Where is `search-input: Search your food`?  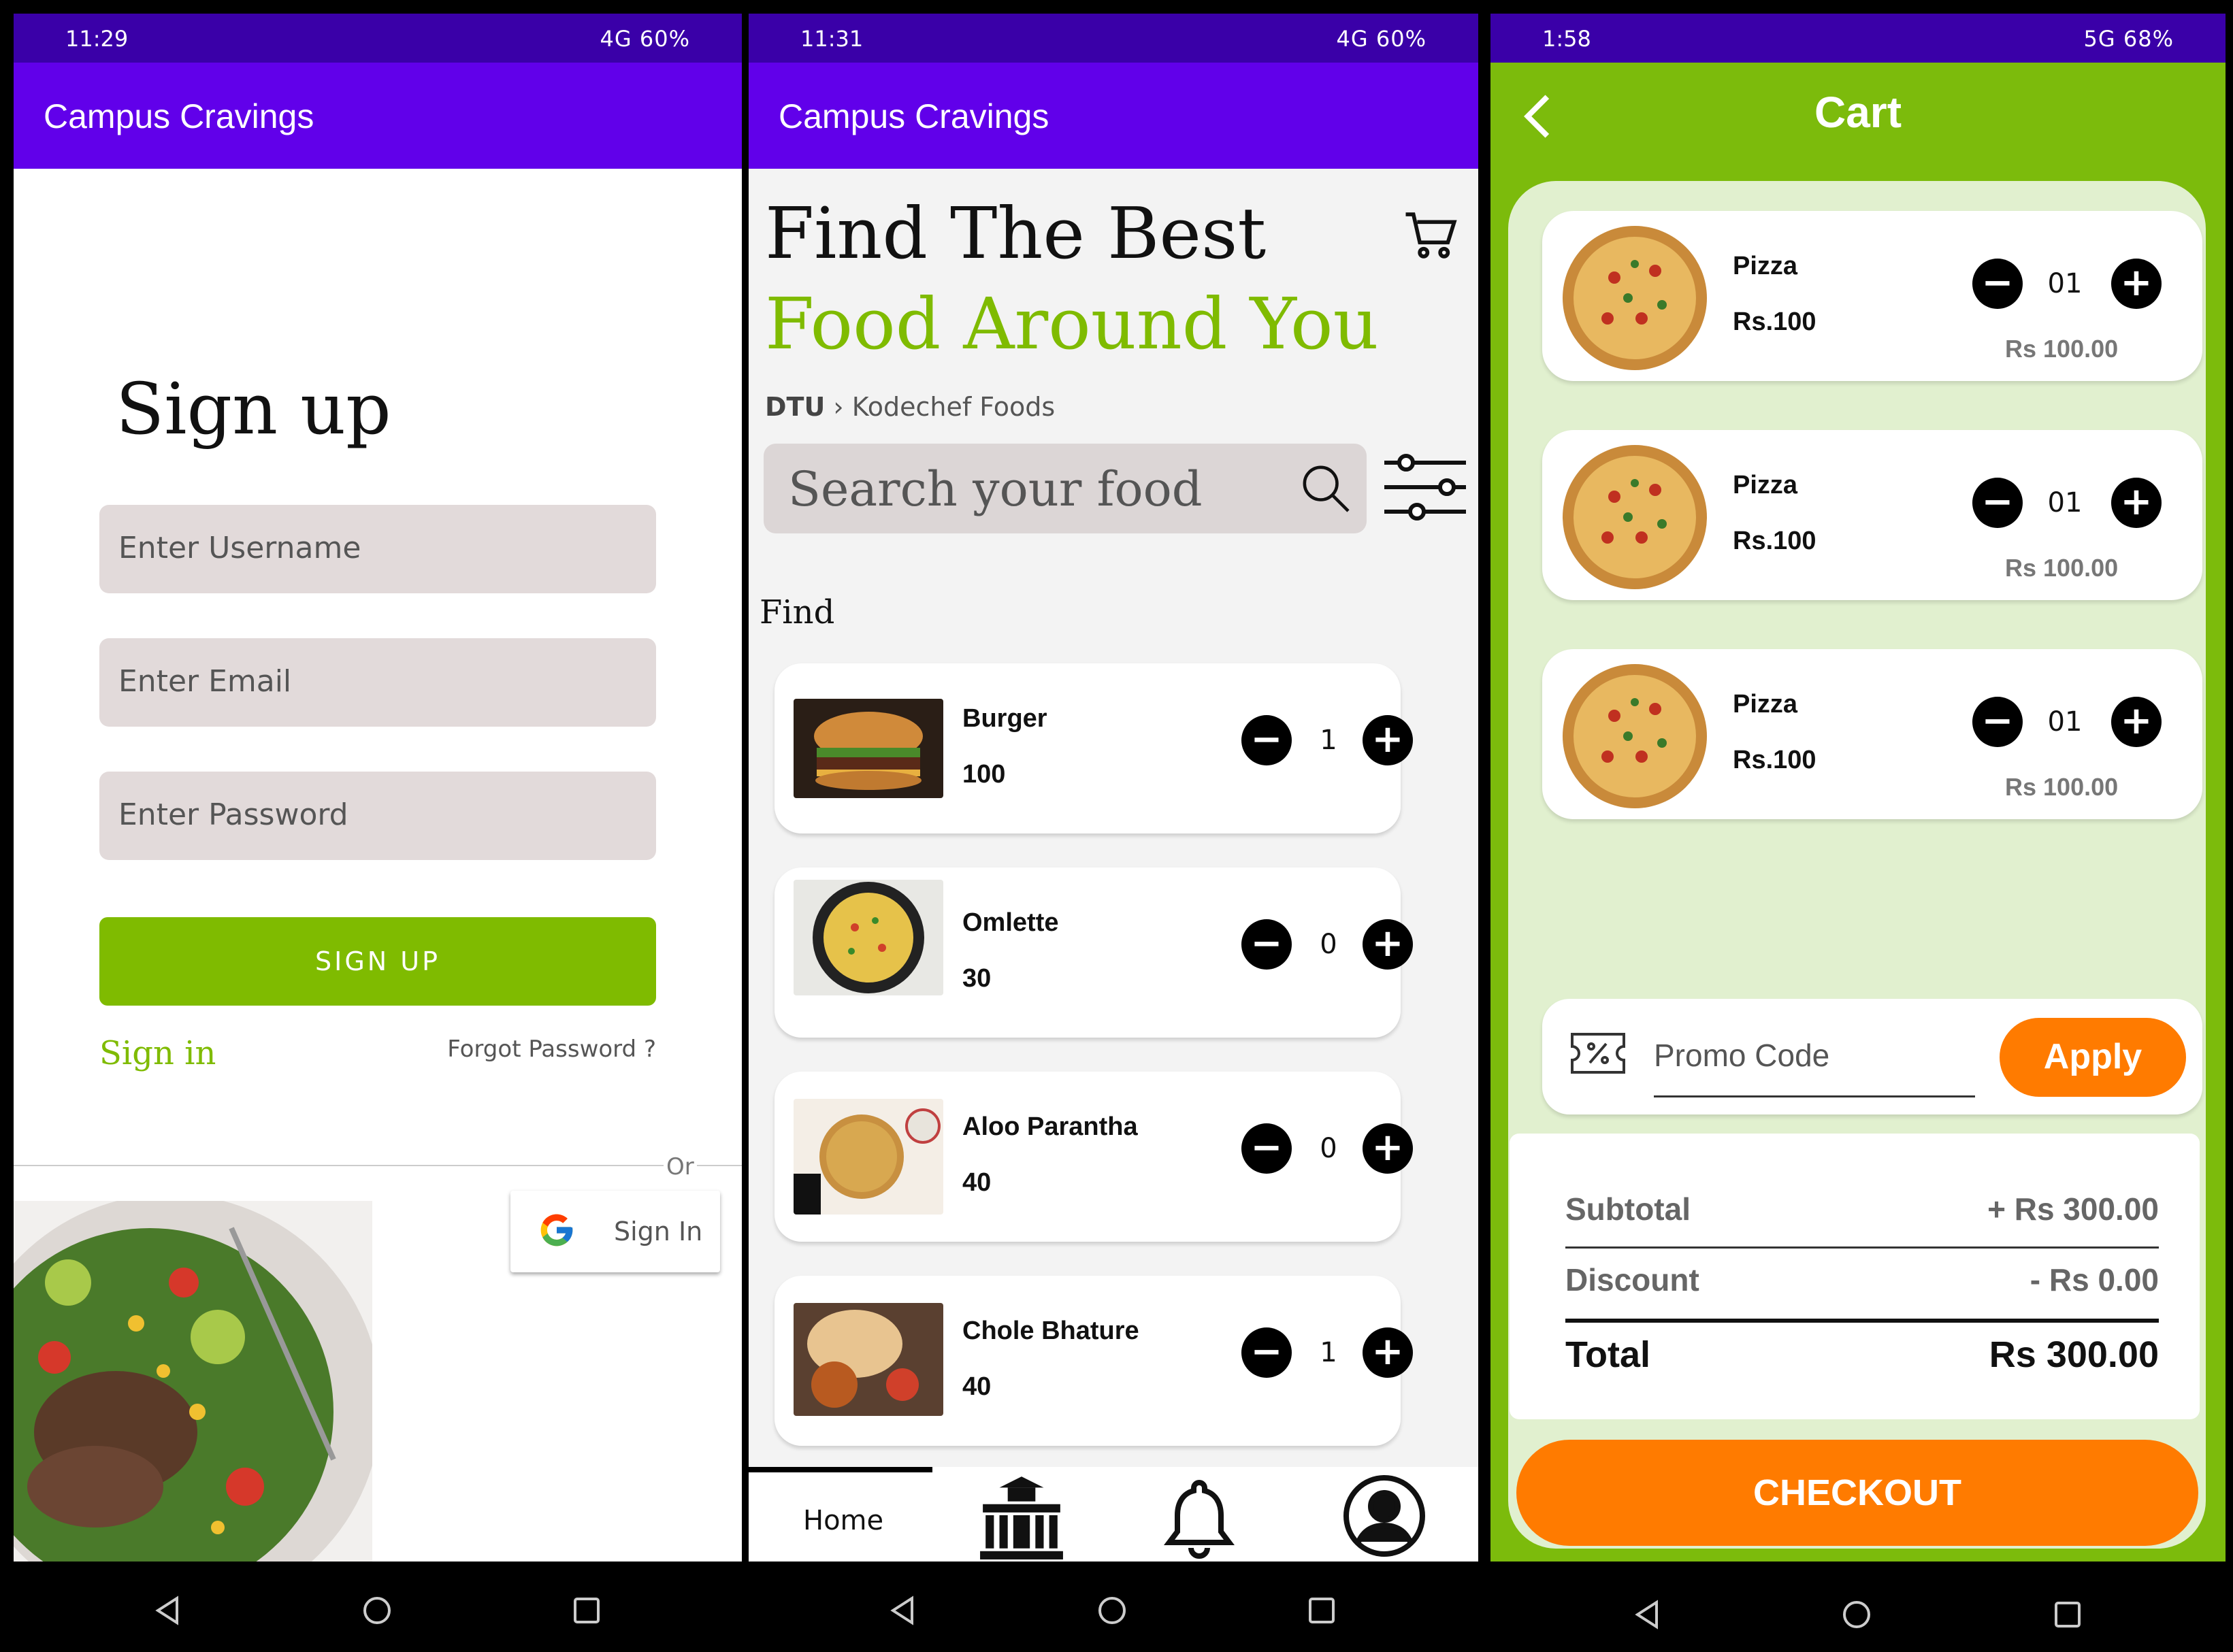 search-input: Search your food is located at coordinates (1065, 488).